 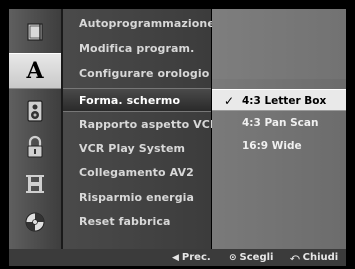 What do you see at coordinates (196, 257) in the screenshot?
I see `prev-label: Prec.` at bounding box center [196, 257].